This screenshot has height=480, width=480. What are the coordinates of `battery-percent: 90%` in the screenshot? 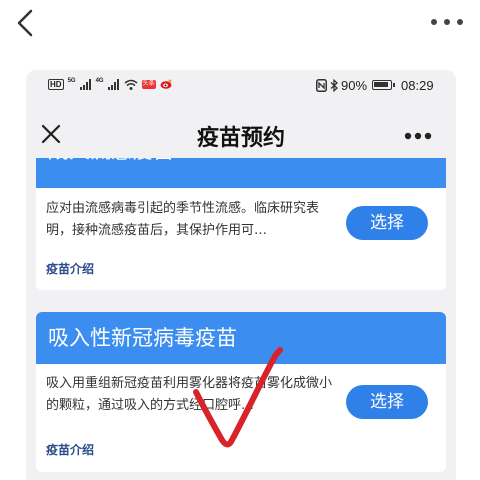 It's located at (354, 85).